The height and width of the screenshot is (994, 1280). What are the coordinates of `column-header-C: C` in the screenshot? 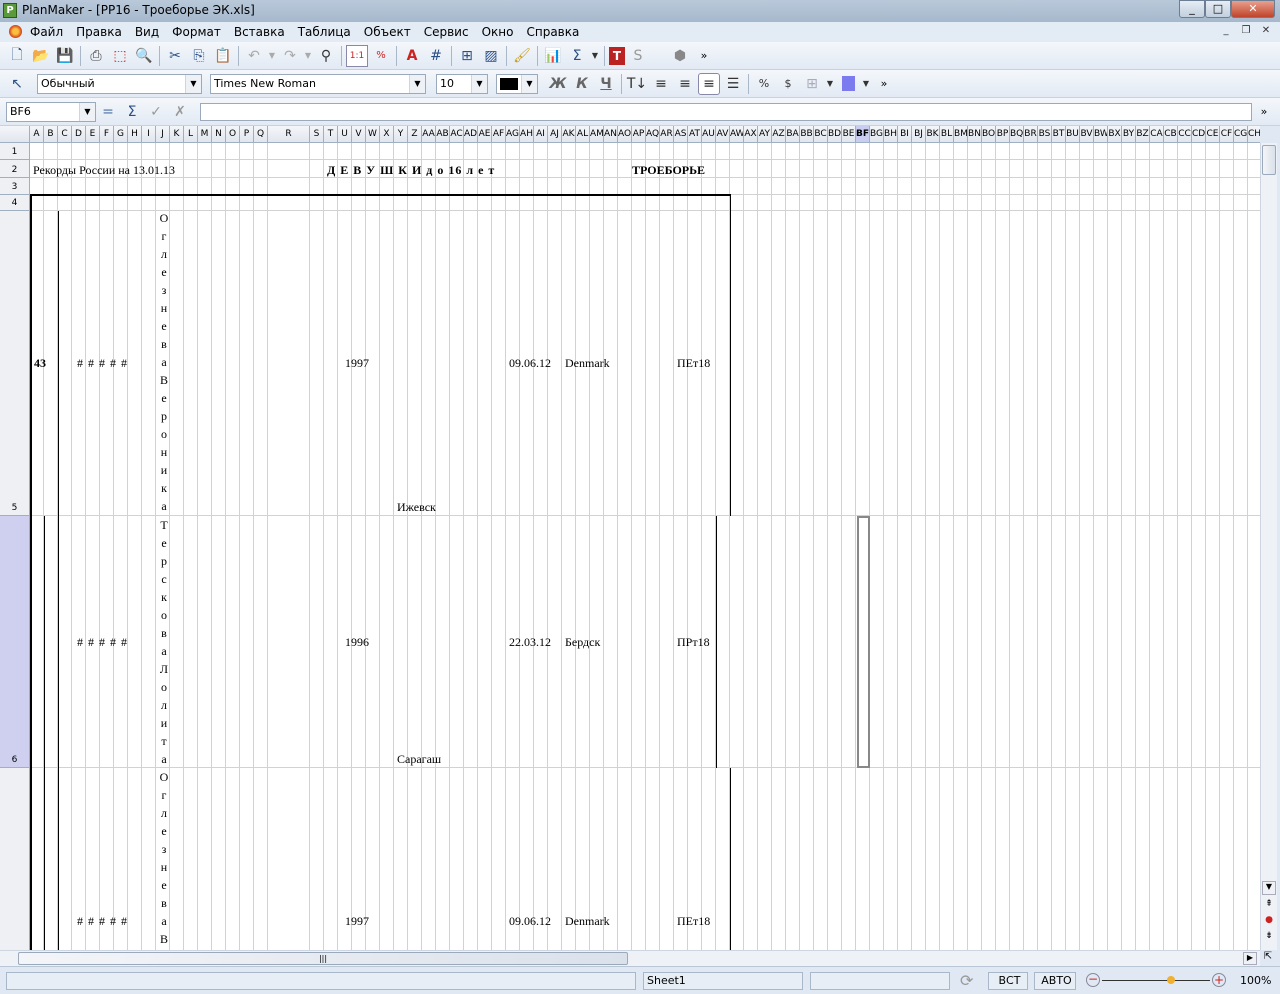 It's located at (65, 134).